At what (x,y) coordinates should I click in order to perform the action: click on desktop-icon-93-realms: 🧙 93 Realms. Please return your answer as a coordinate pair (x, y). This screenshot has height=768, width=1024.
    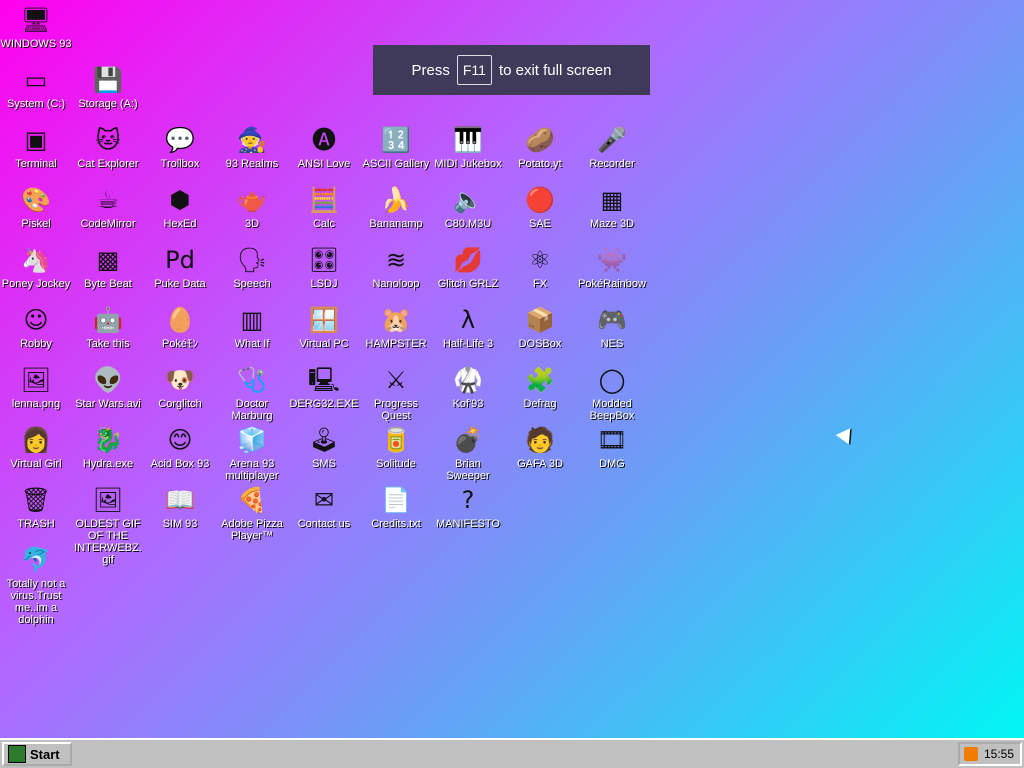
    Looking at the image, I should click on (252, 147).